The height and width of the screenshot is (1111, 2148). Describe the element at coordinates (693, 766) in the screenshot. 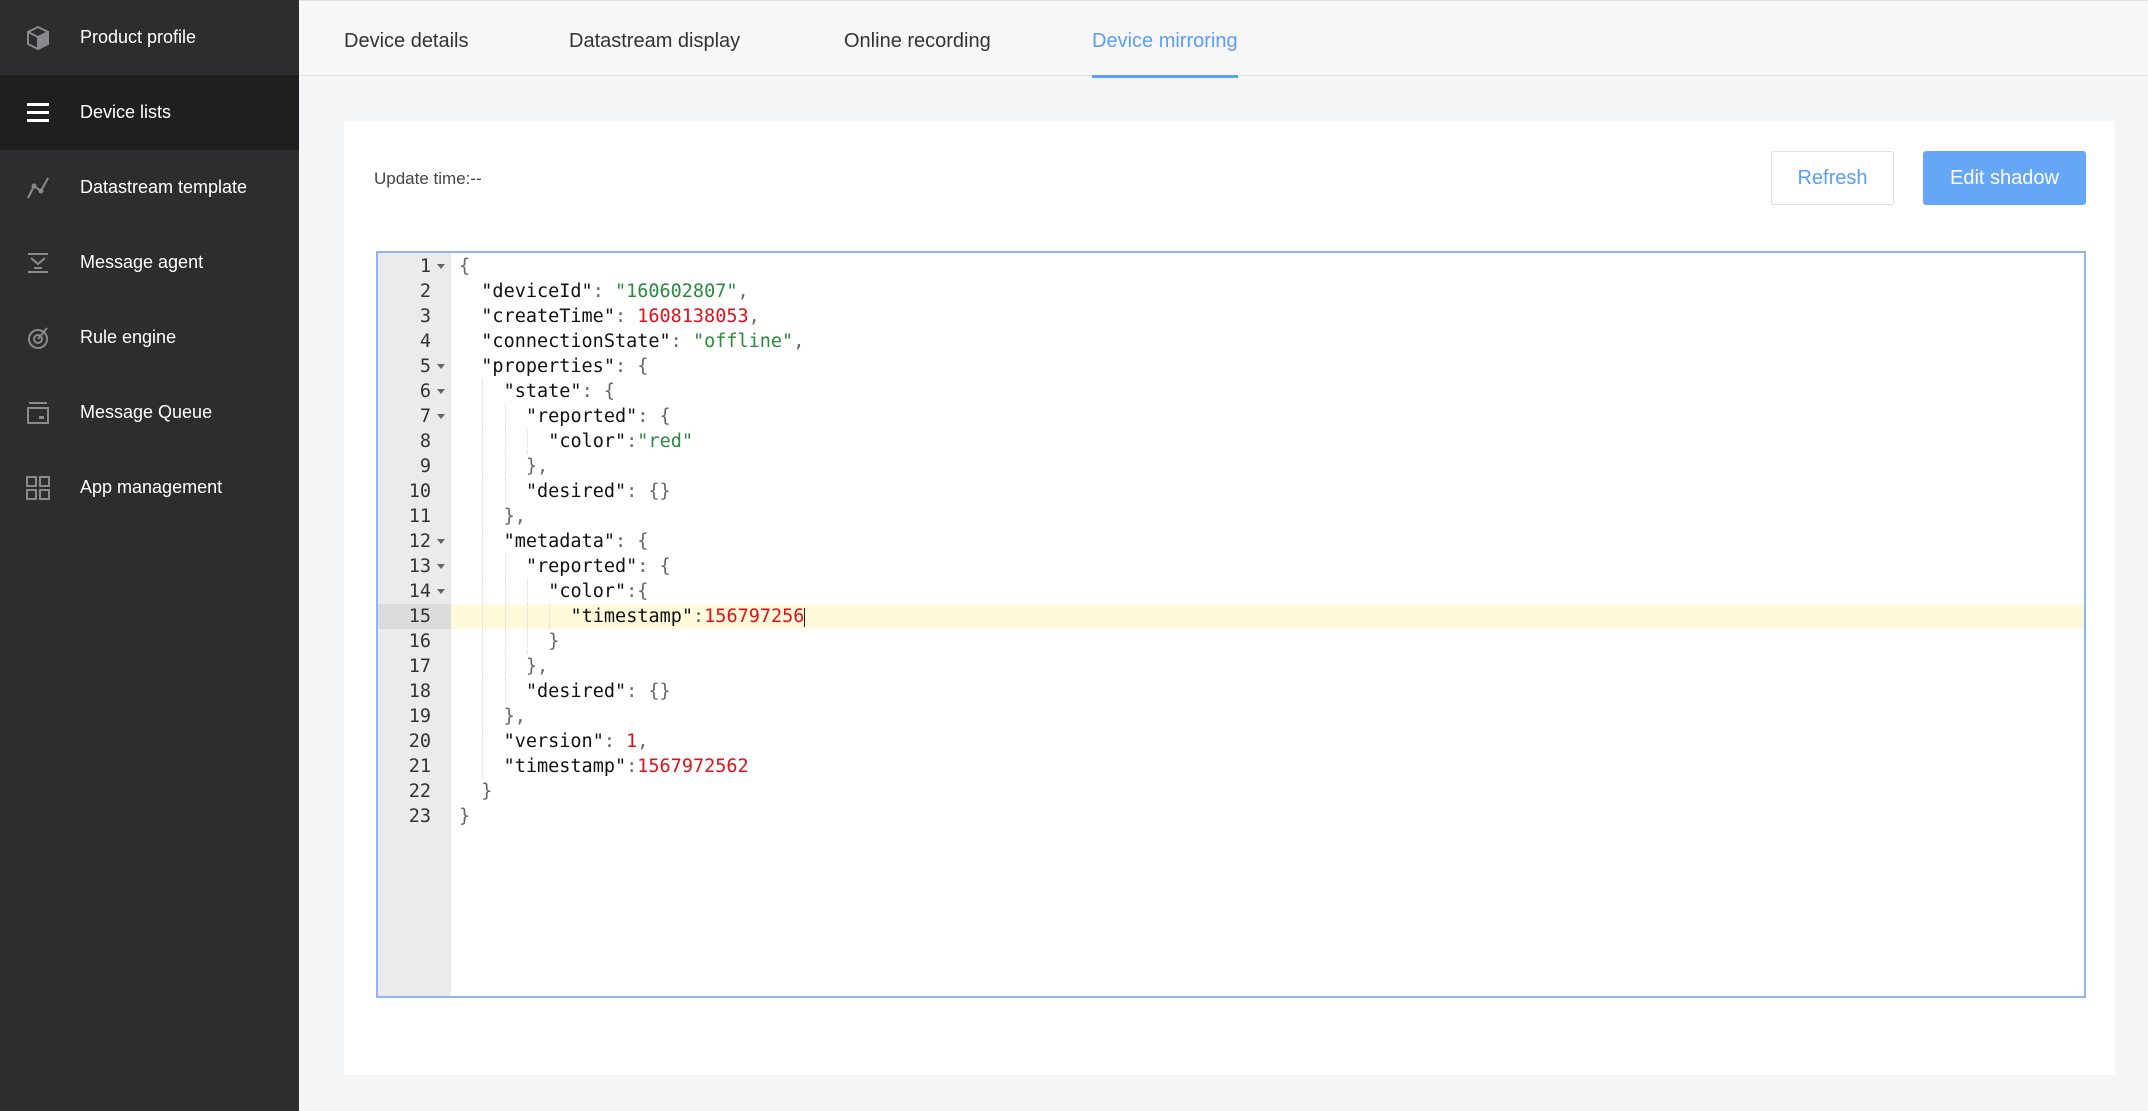

I see `json-number: 1567972562` at that location.